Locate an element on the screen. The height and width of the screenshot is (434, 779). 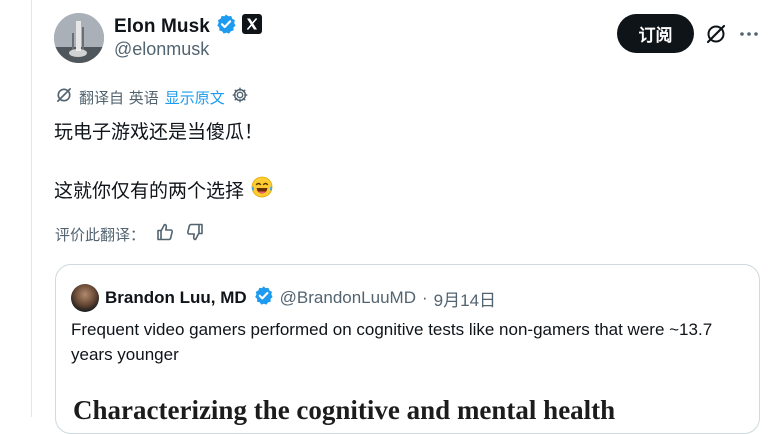
grok-translate-icon is located at coordinates (64, 97).